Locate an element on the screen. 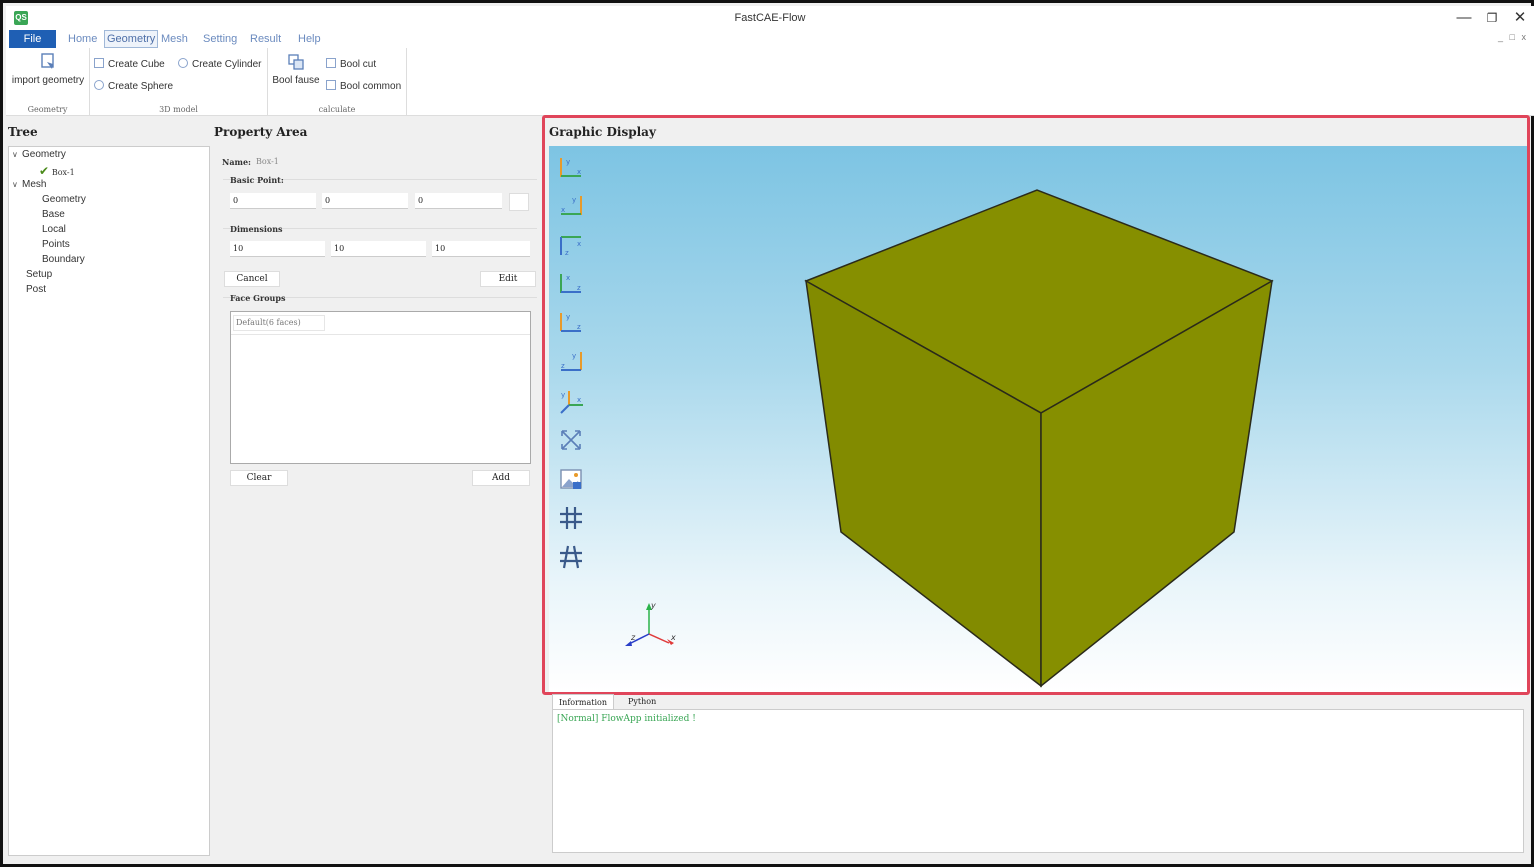 The width and height of the screenshot is (1534, 867). tree-item-box-1: ✔ Box-1 is located at coordinates (57, 171).